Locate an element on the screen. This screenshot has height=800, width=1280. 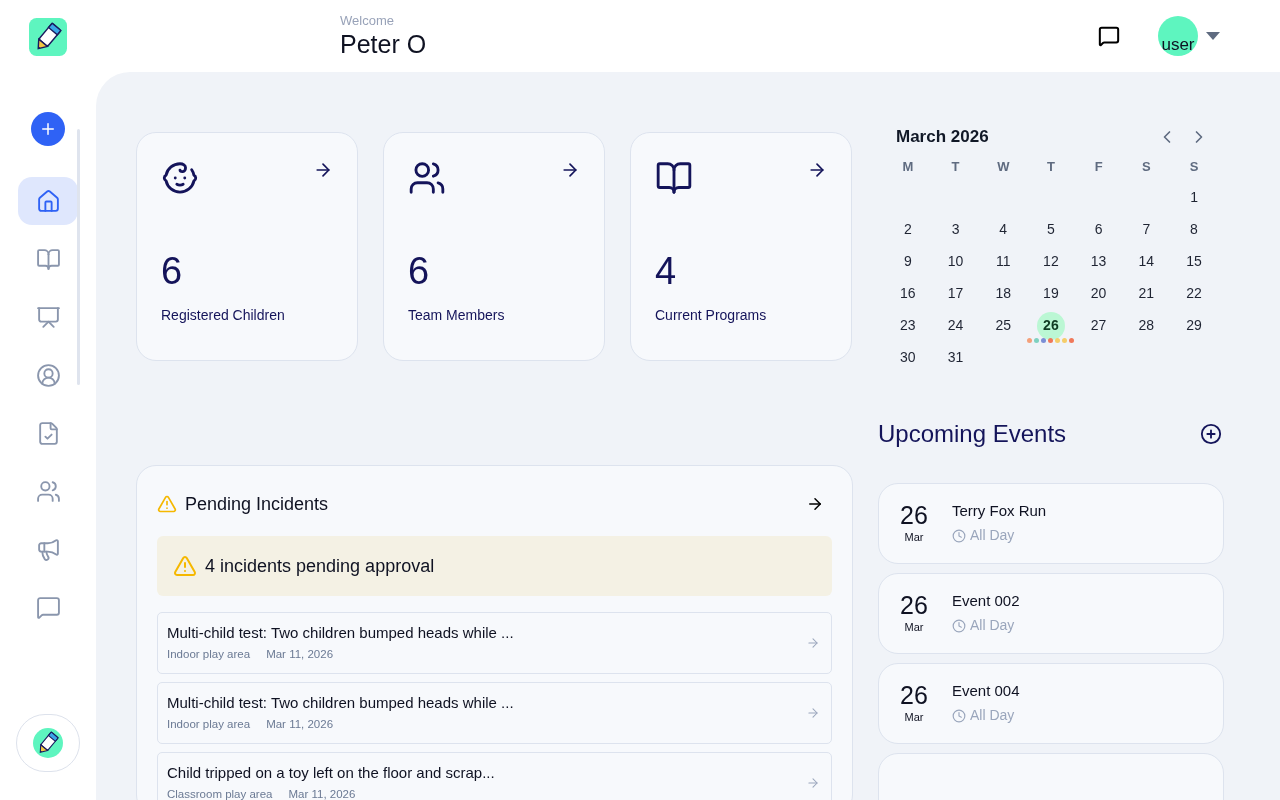
calendar-day: 4 is located at coordinates (1003, 229).